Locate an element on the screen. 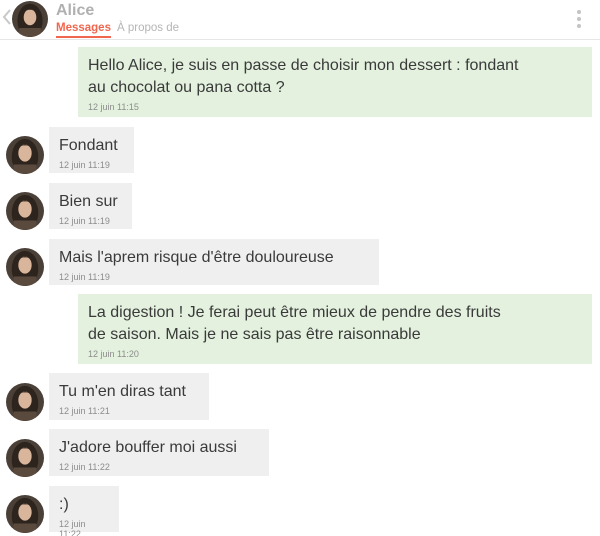 Image resolution: width=600 pixels, height=536 pixels. message-text-line: Fondant is located at coordinates (88, 145).